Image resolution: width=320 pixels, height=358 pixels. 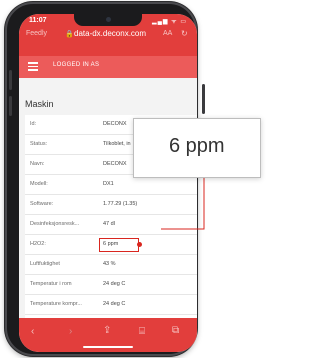 I want to click on info-row-model: Modell: DX1, so click(x=111, y=185).